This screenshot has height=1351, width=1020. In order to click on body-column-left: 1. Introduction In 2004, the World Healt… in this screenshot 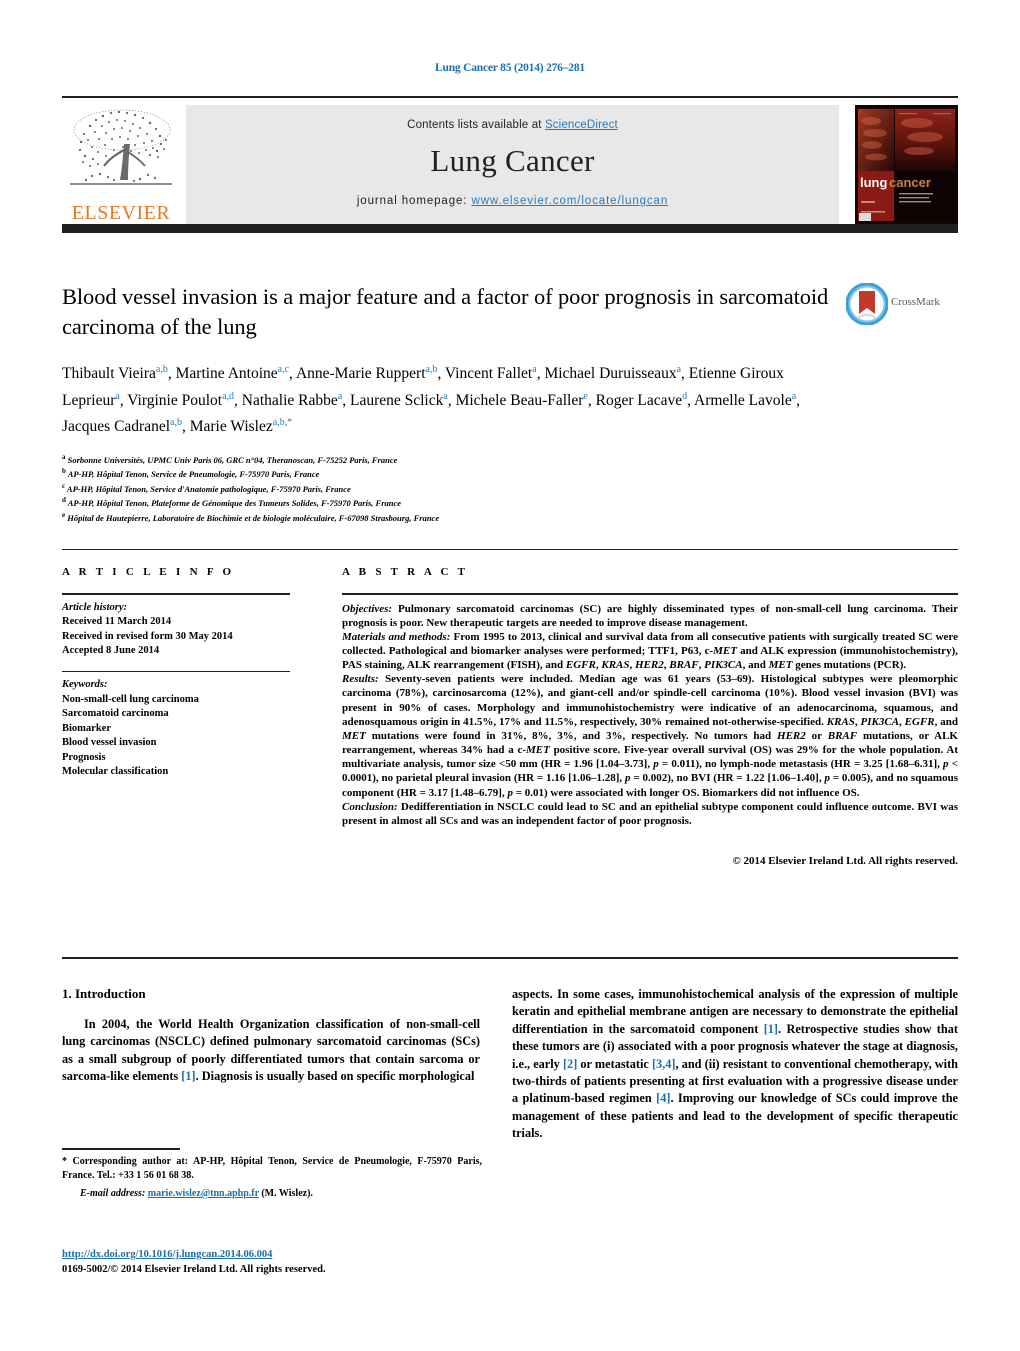, I will do `click(271, 1036)`.